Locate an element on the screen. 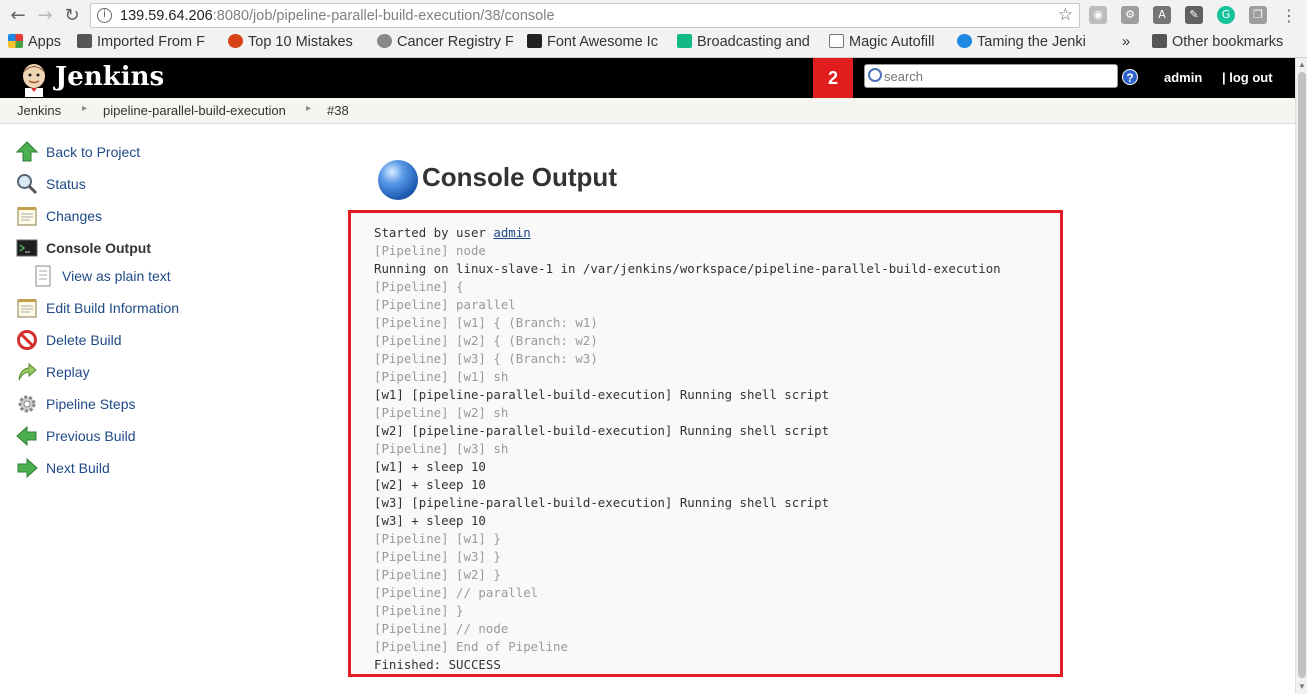 The height and width of the screenshot is (694, 1307). user-link: admin is located at coordinates (1183, 77).